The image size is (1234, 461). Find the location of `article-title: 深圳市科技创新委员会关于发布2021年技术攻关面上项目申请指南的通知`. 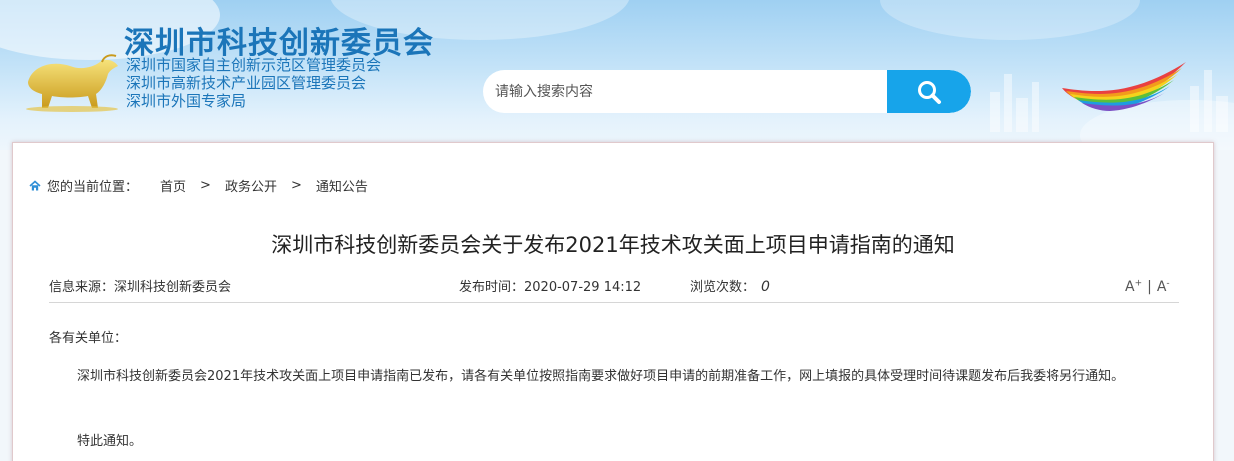

article-title: 深圳市科技创新委员会关于发布2021年技术攻关面上项目申请指南的通知 is located at coordinates (613, 245).